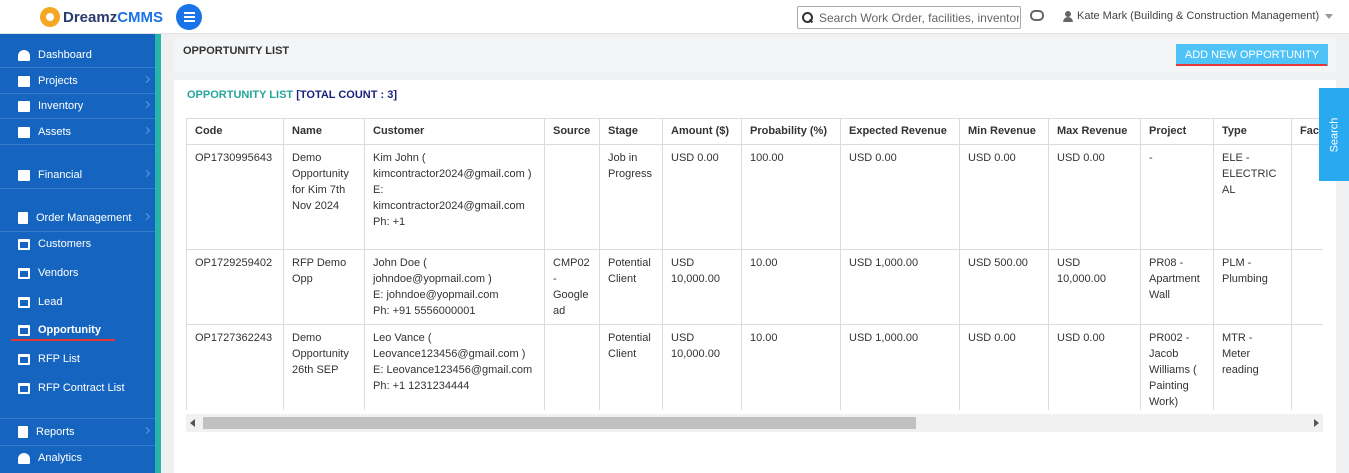 This screenshot has height=473, width=1349. I want to click on total-count: [TOTAL COUNT : 3], so click(347, 95).